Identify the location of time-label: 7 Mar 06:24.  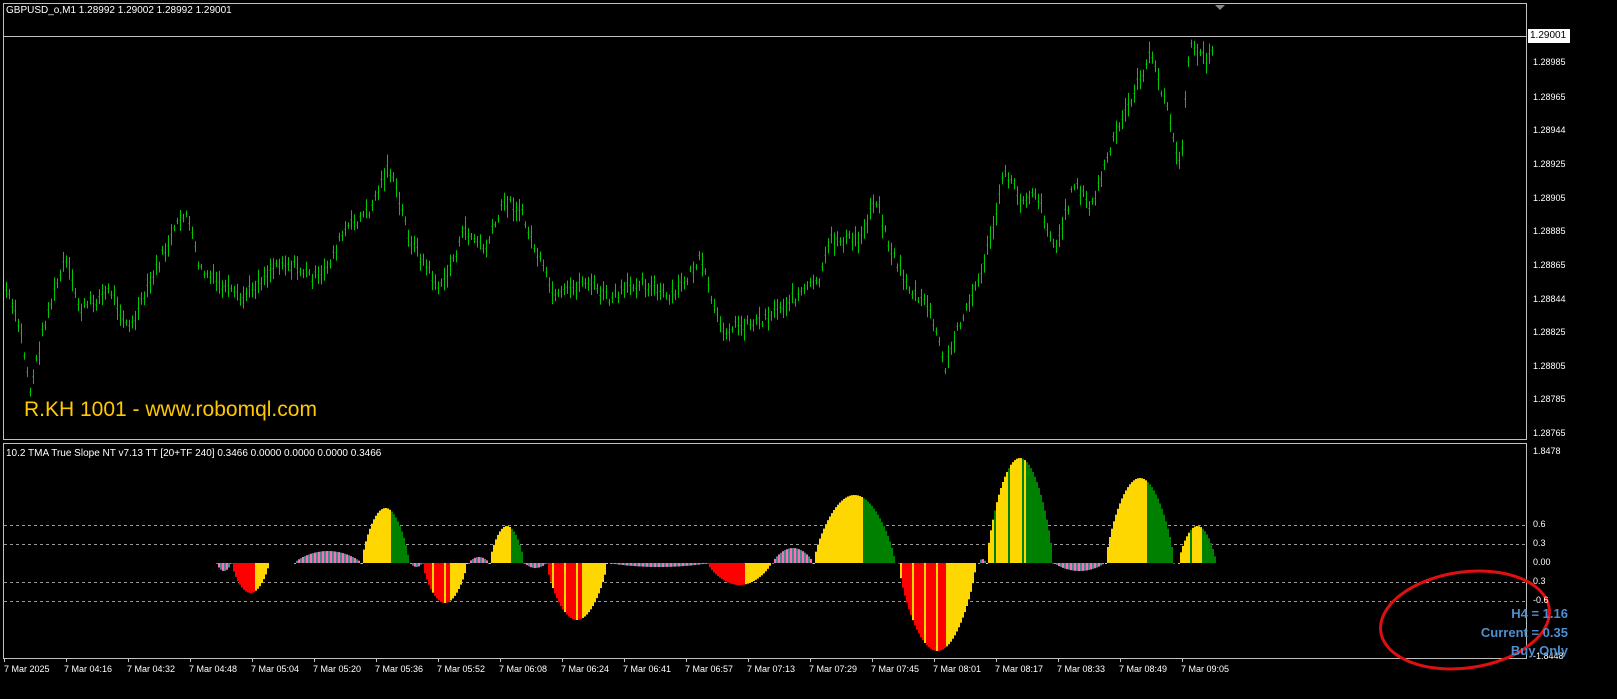
(585, 669).